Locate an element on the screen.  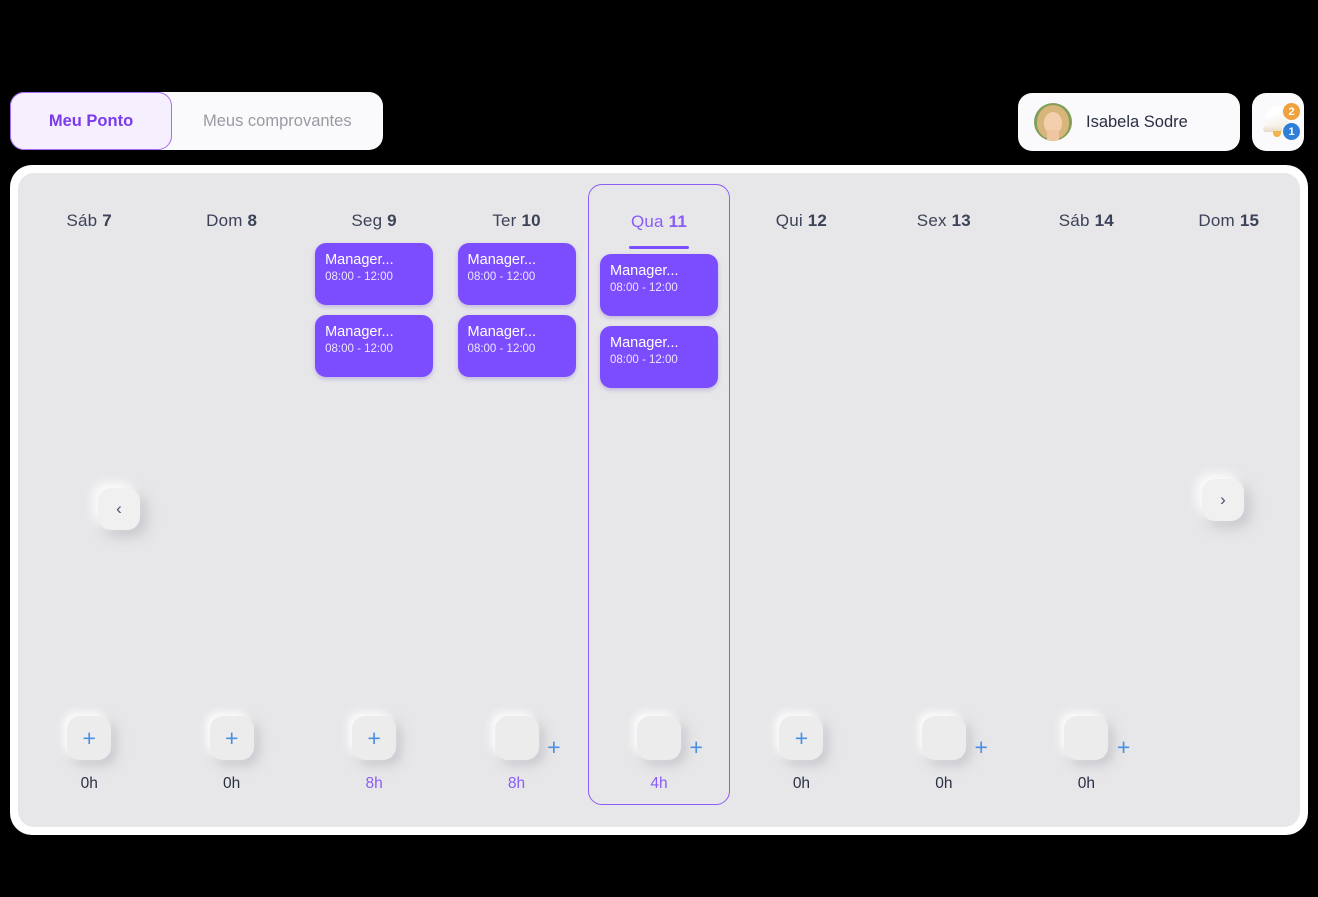
day-number: 15 is located at coordinates (1249, 220).